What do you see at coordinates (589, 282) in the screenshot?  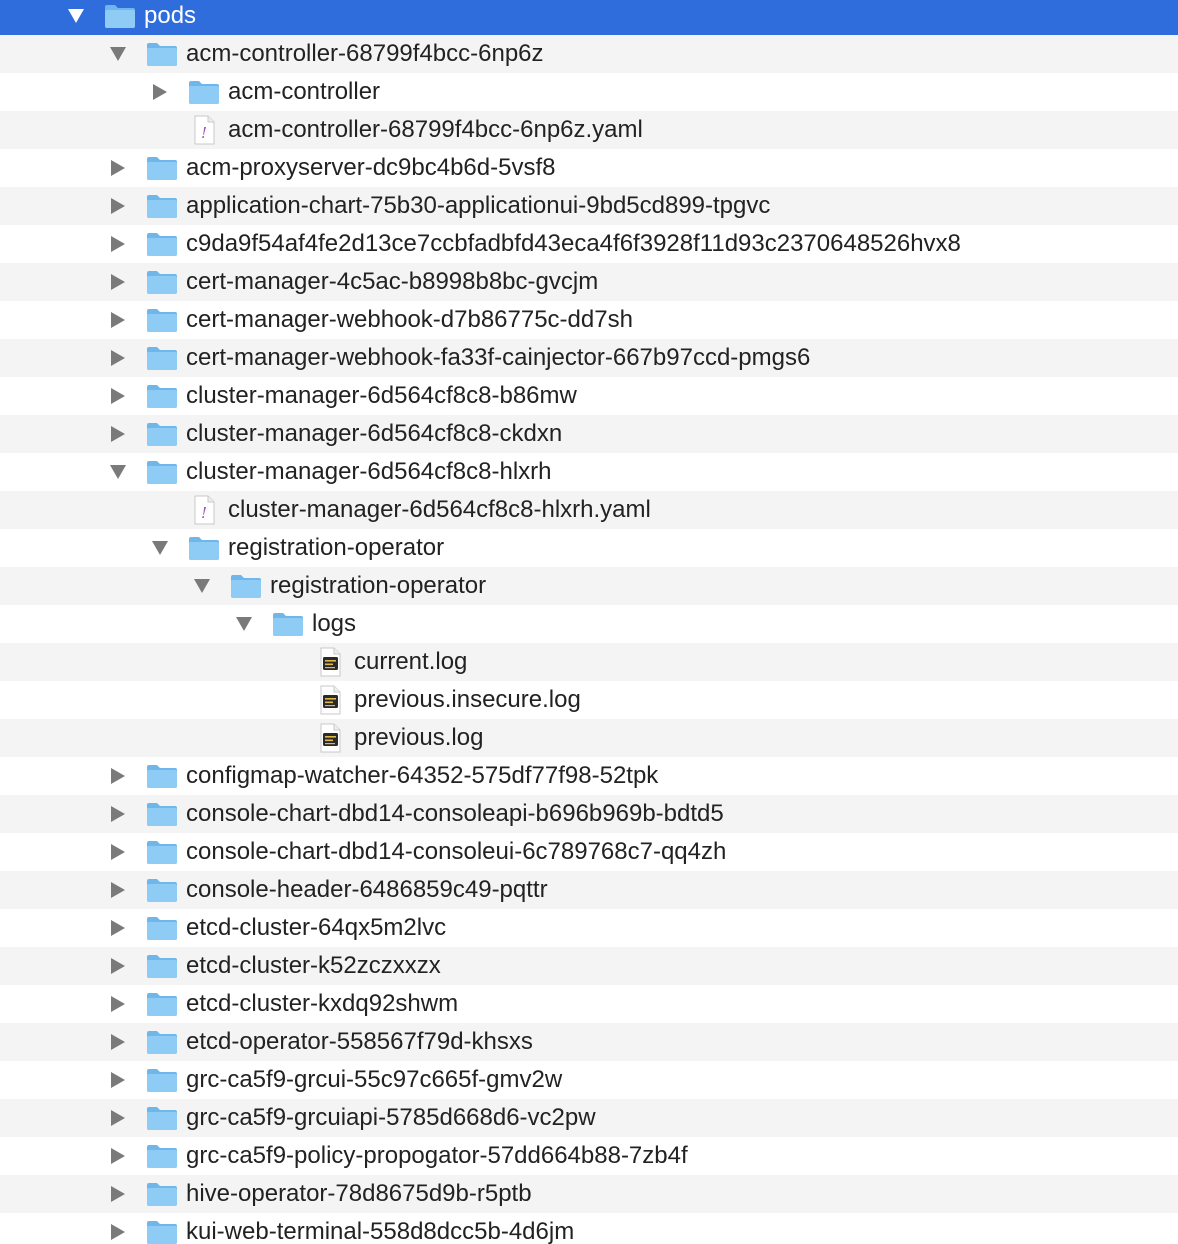 I see `tree-row-cert-manager-4c5ac-b8998b8bc-gvcjm: cert-manager-4c5ac-b8998b8bc-gvcjm` at bounding box center [589, 282].